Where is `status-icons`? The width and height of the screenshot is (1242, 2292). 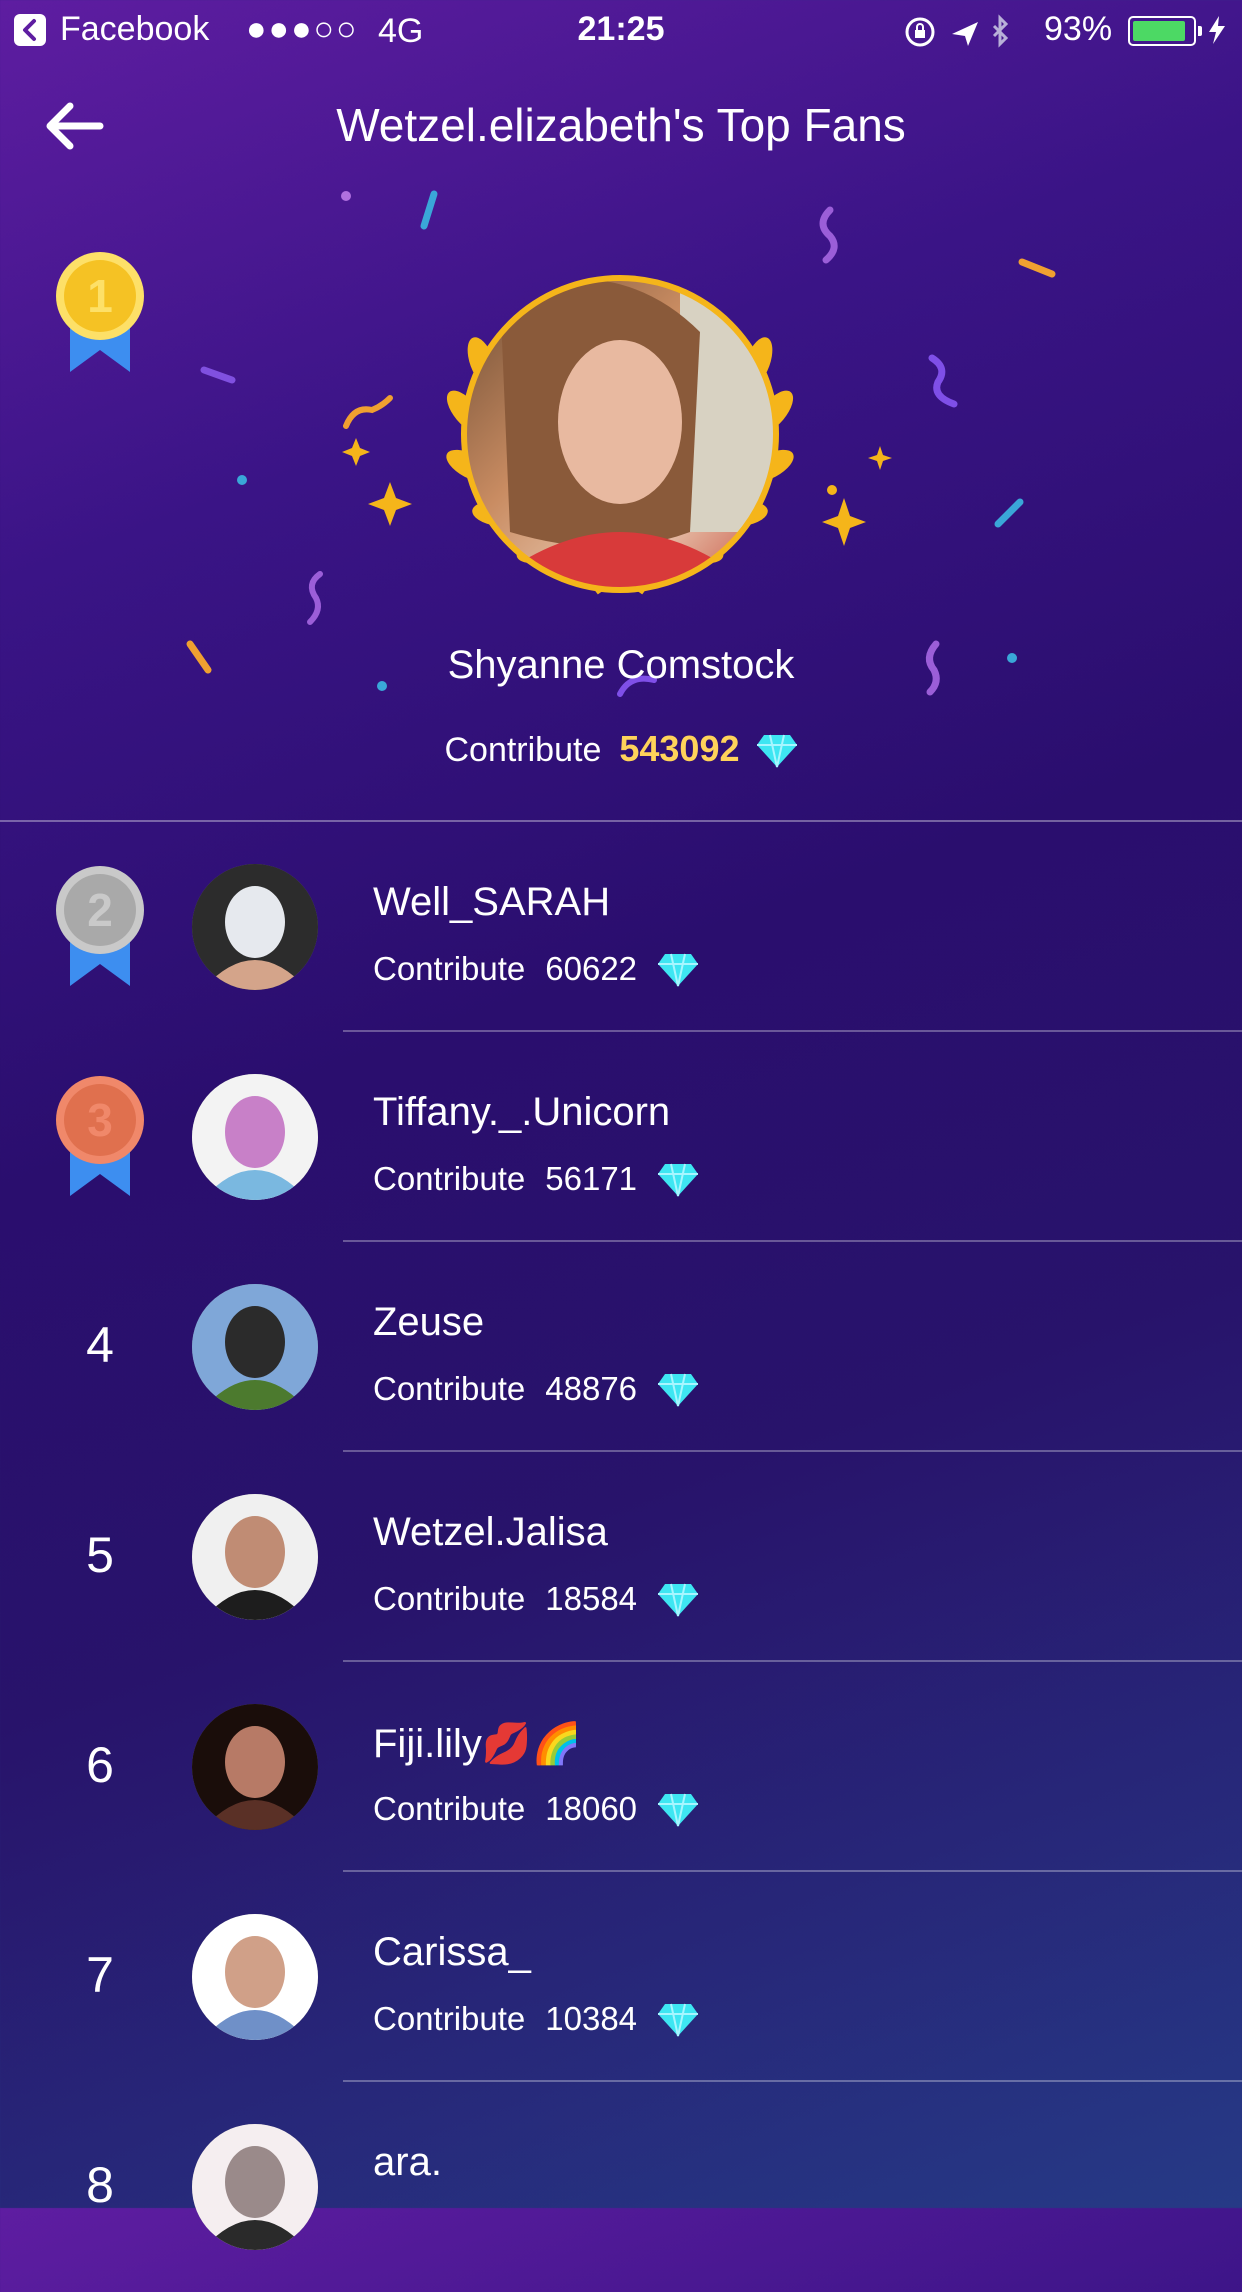
status-icons is located at coordinates (957, 31).